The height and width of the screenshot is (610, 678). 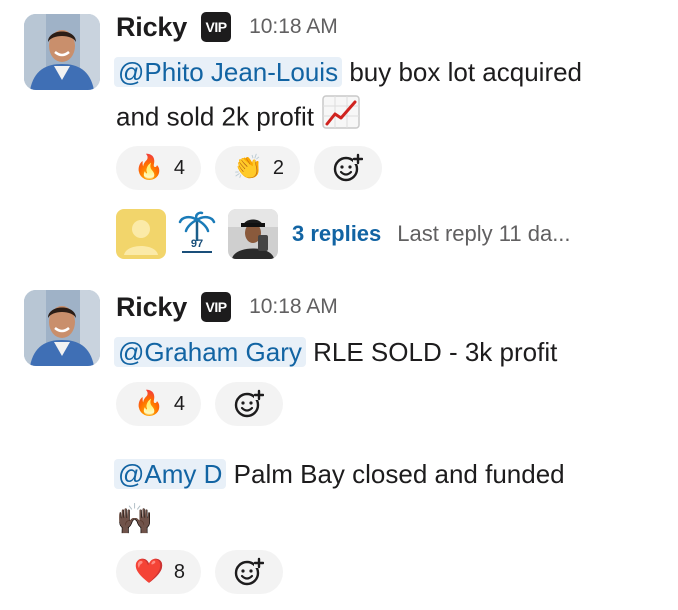 I want to click on reaction-clap: 👏 2, so click(x=258, y=168).